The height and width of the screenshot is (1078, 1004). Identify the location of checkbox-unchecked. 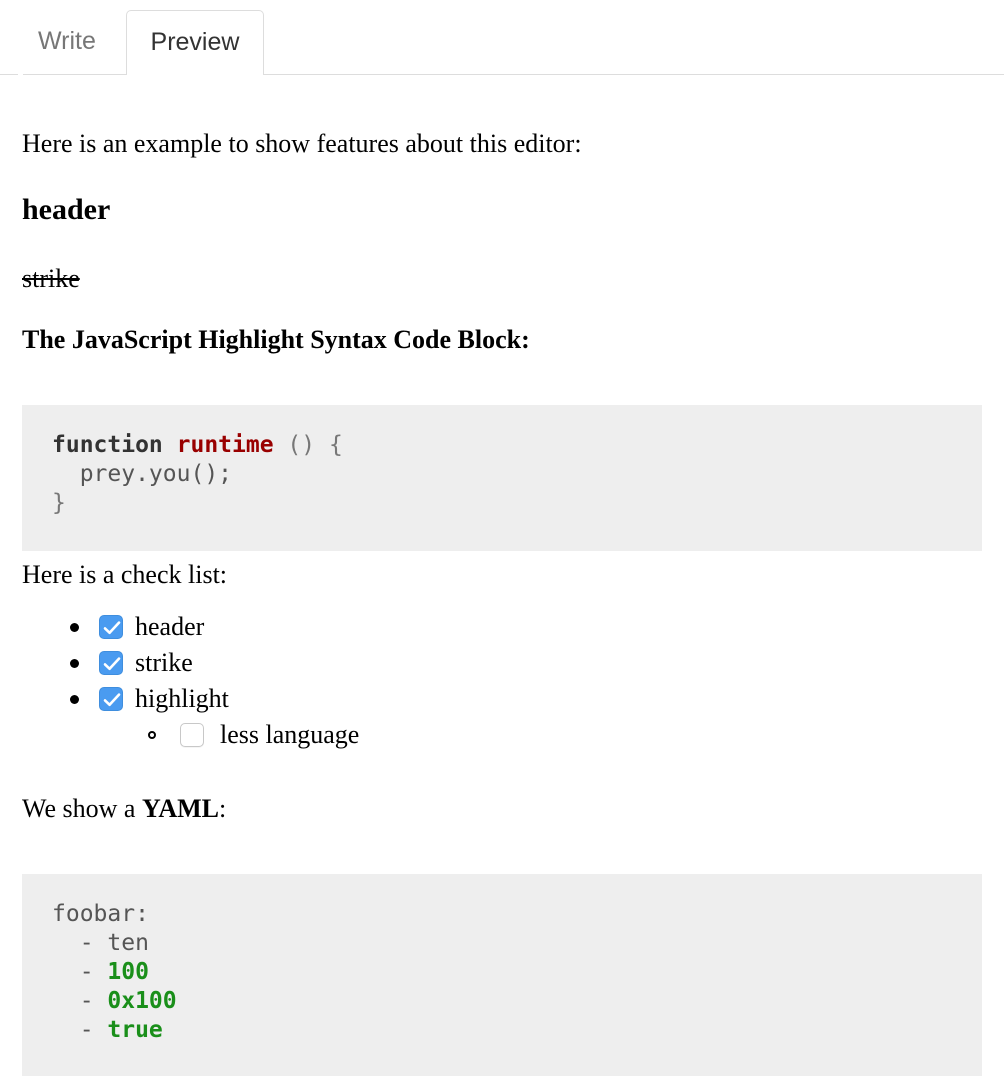
(192, 735).